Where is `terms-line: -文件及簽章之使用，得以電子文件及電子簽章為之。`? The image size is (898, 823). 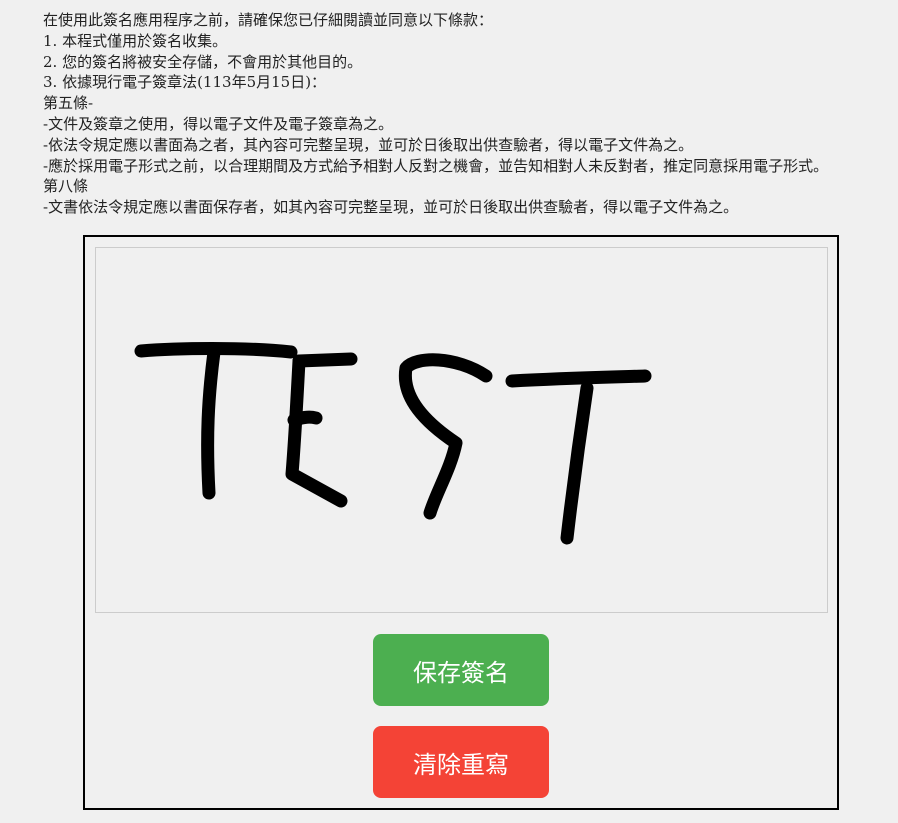
terms-line: -文件及簽章之使用，得以電子文件及電子簽章為之。 is located at coordinates (218, 123).